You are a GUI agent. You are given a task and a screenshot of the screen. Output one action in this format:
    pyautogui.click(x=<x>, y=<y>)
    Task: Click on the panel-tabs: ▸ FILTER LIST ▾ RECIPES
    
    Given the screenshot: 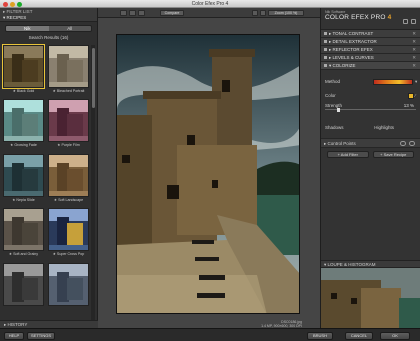 What is the action you would take?
    pyautogui.click(x=48, y=15)
    